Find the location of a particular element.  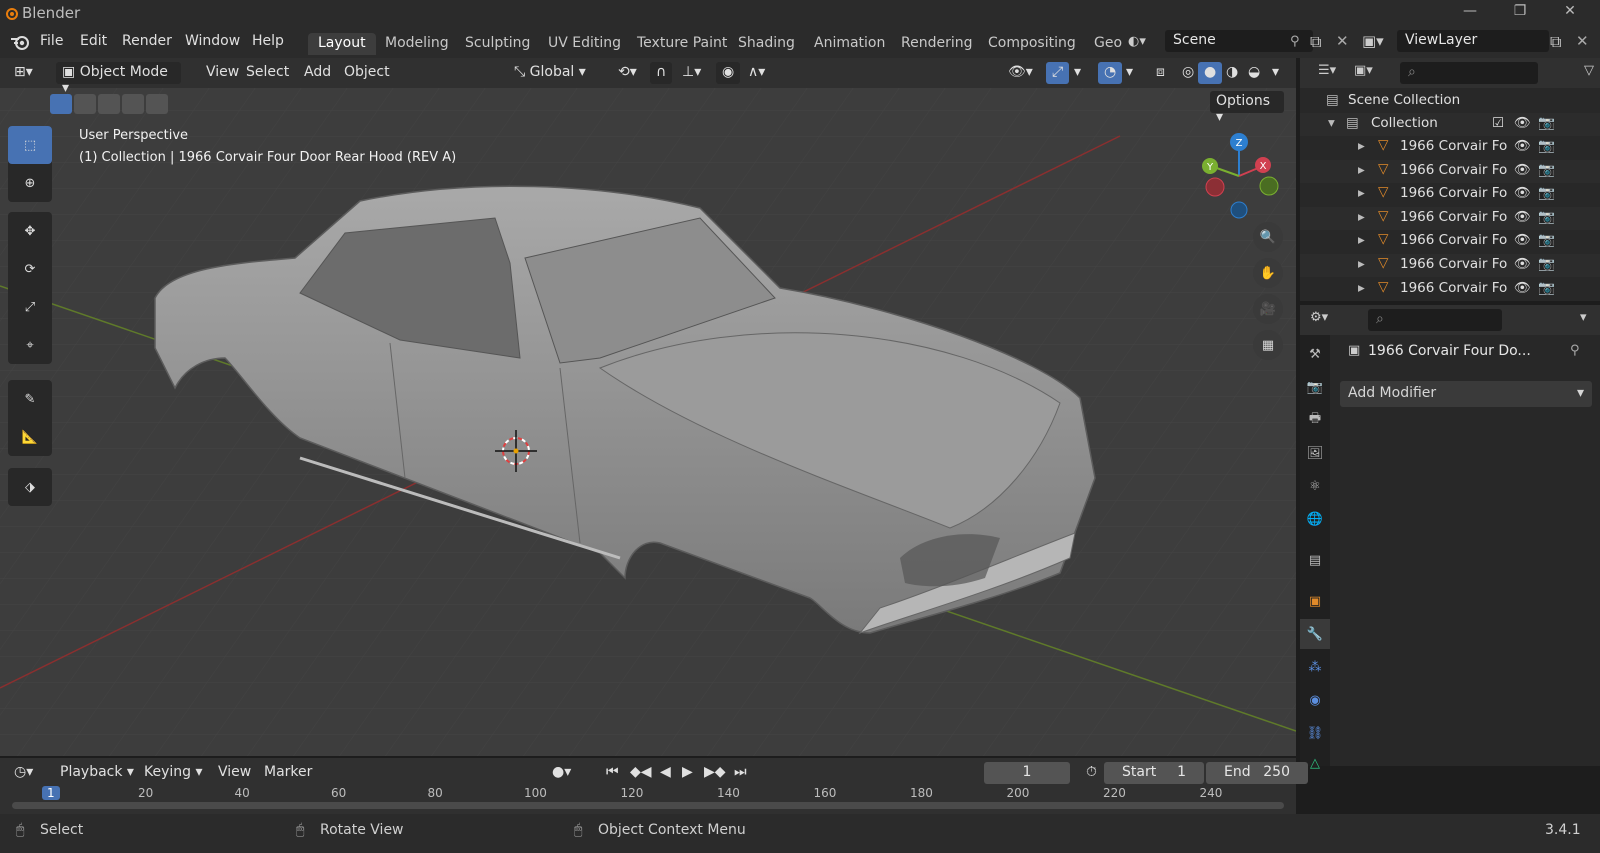

overlay-toggle-icon: ◔ is located at coordinates (1110, 73).